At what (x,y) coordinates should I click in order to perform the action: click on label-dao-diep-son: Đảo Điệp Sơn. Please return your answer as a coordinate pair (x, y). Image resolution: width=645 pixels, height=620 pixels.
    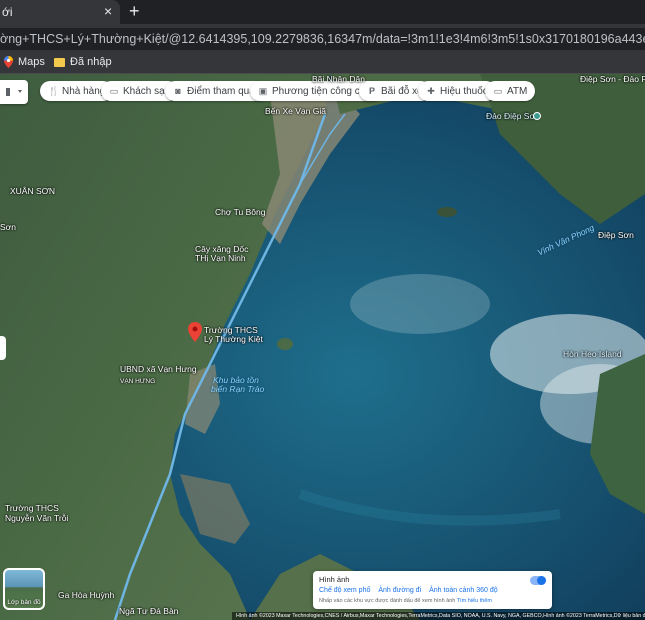
    Looking at the image, I should click on (513, 116).